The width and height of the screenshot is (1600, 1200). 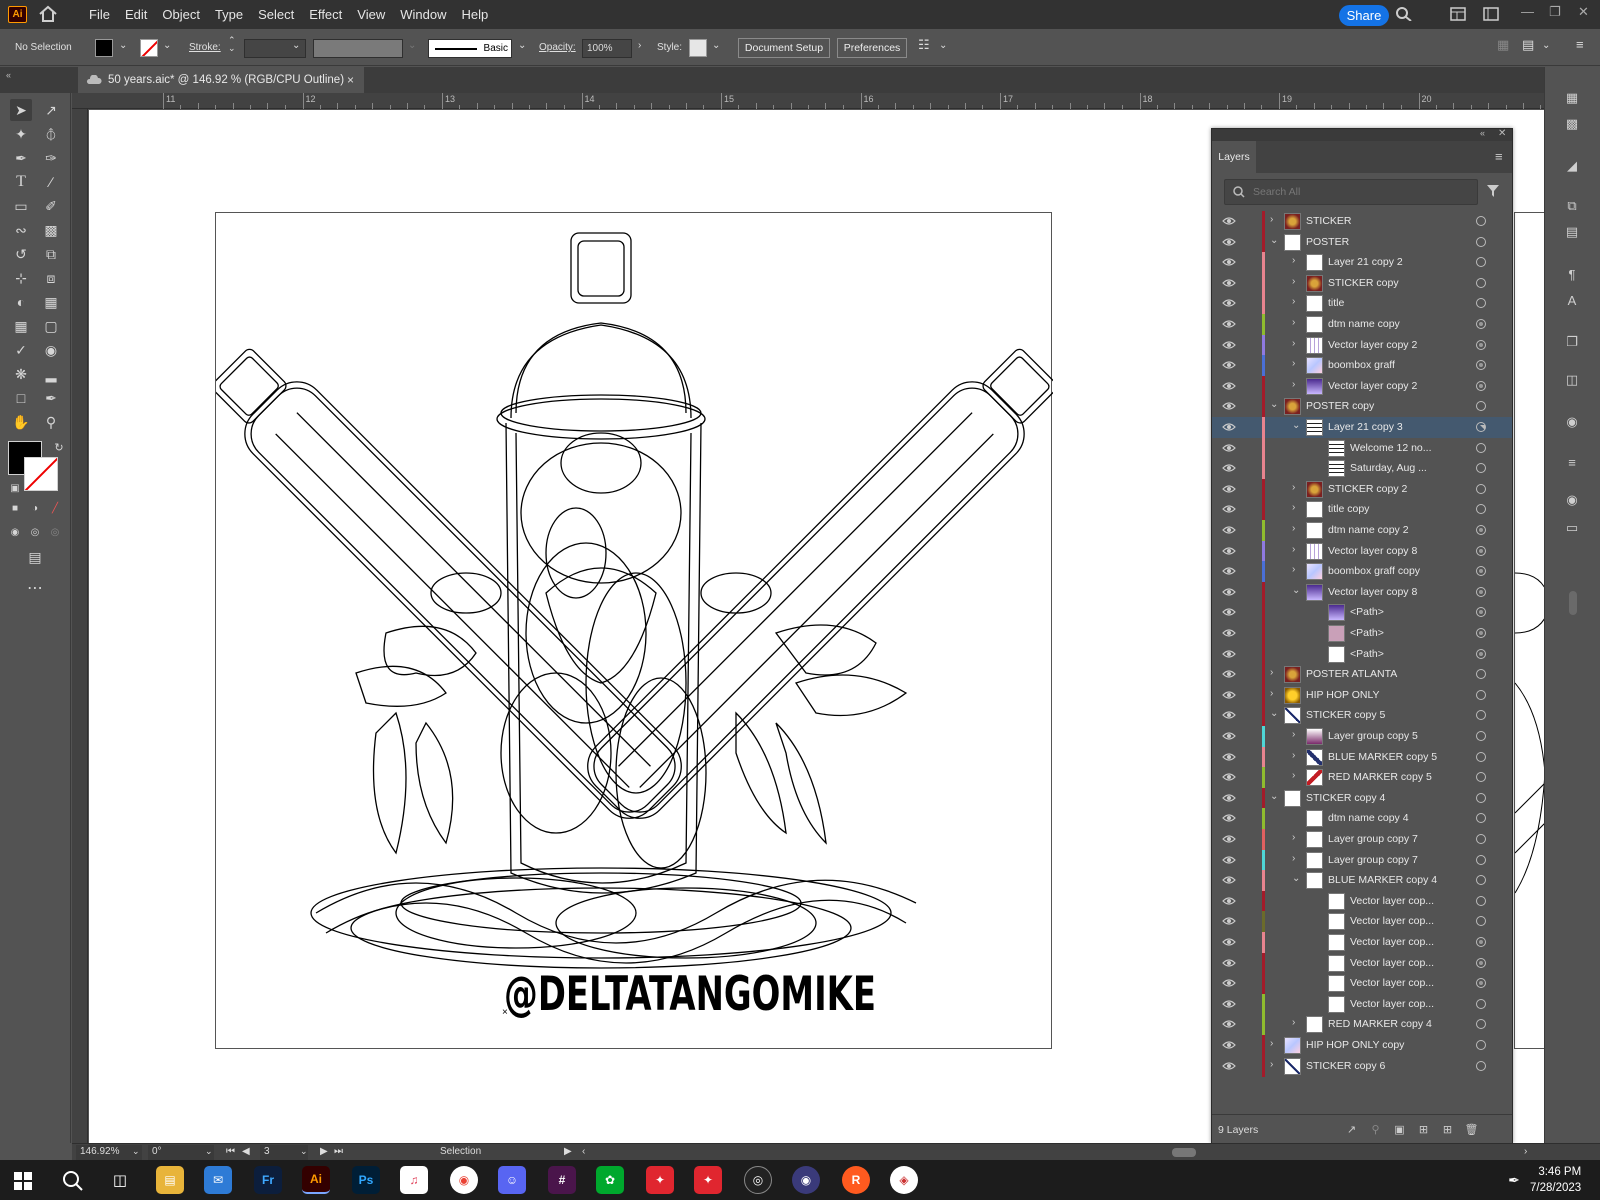 What do you see at coordinates (99, 14) in the screenshot?
I see `menu-file: File` at bounding box center [99, 14].